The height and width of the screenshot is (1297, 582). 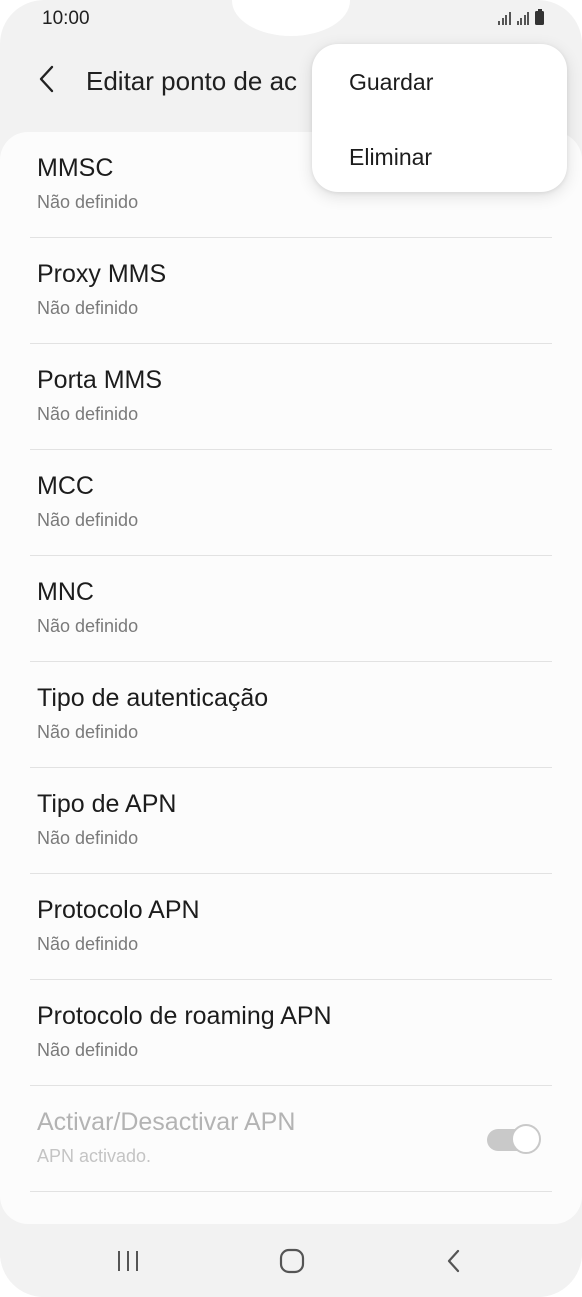 I want to click on status-time: 10:00, so click(x=66, y=18).